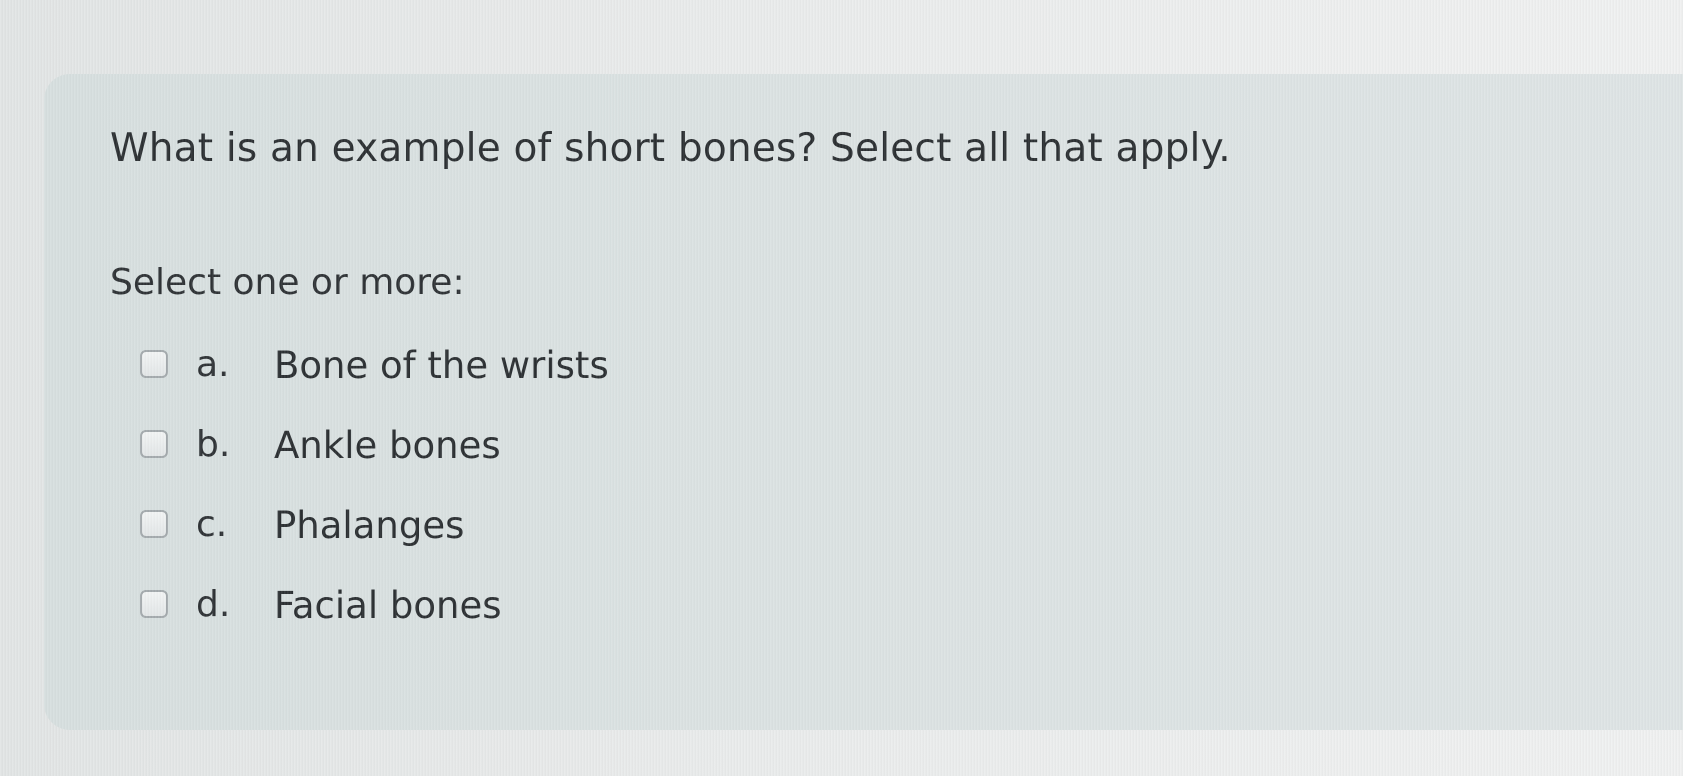  Describe the element at coordinates (212, 524) in the screenshot. I see `option-letter: c.` at that location.